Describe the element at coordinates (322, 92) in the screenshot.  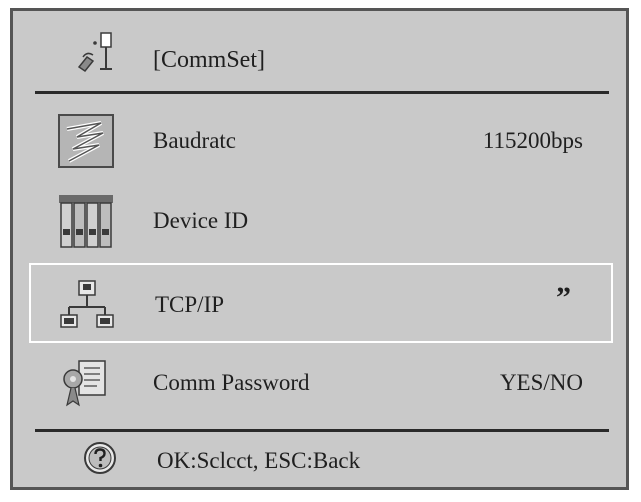
I see `header-divider` at that location.